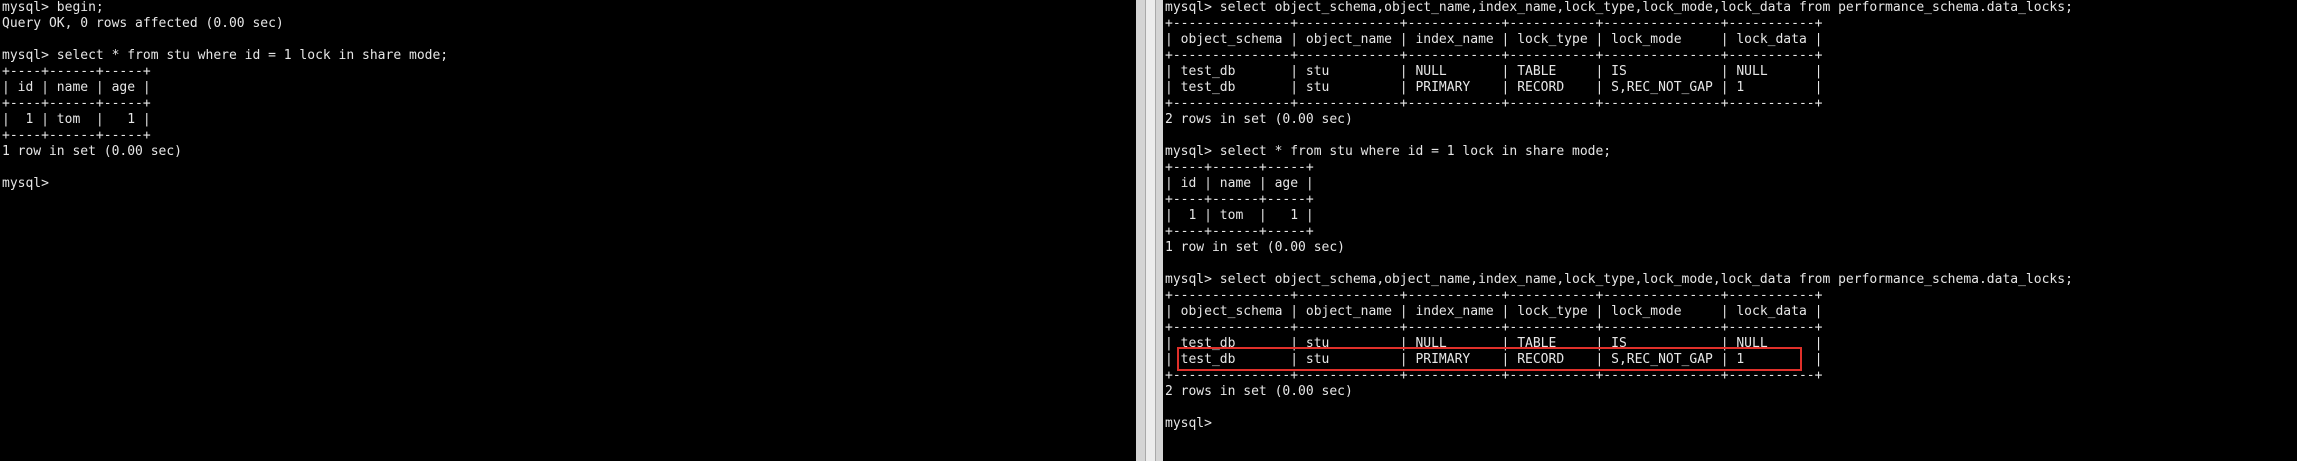 The width and height of the screenshot is (2297, 461). I want to click on terminal-line: mysql> begin;, so click(53, 7).